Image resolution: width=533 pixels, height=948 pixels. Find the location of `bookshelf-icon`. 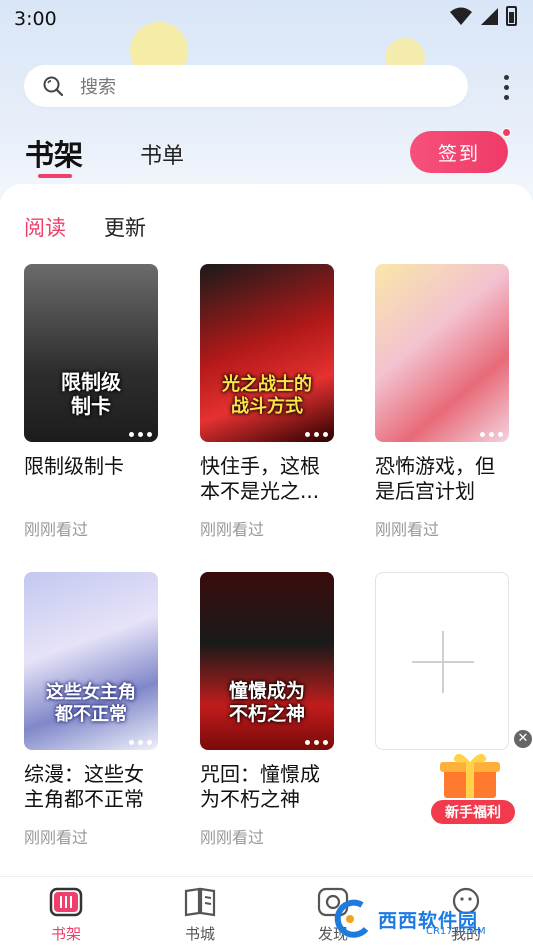

bookshelf-icon is located at coordinates (66, 902).